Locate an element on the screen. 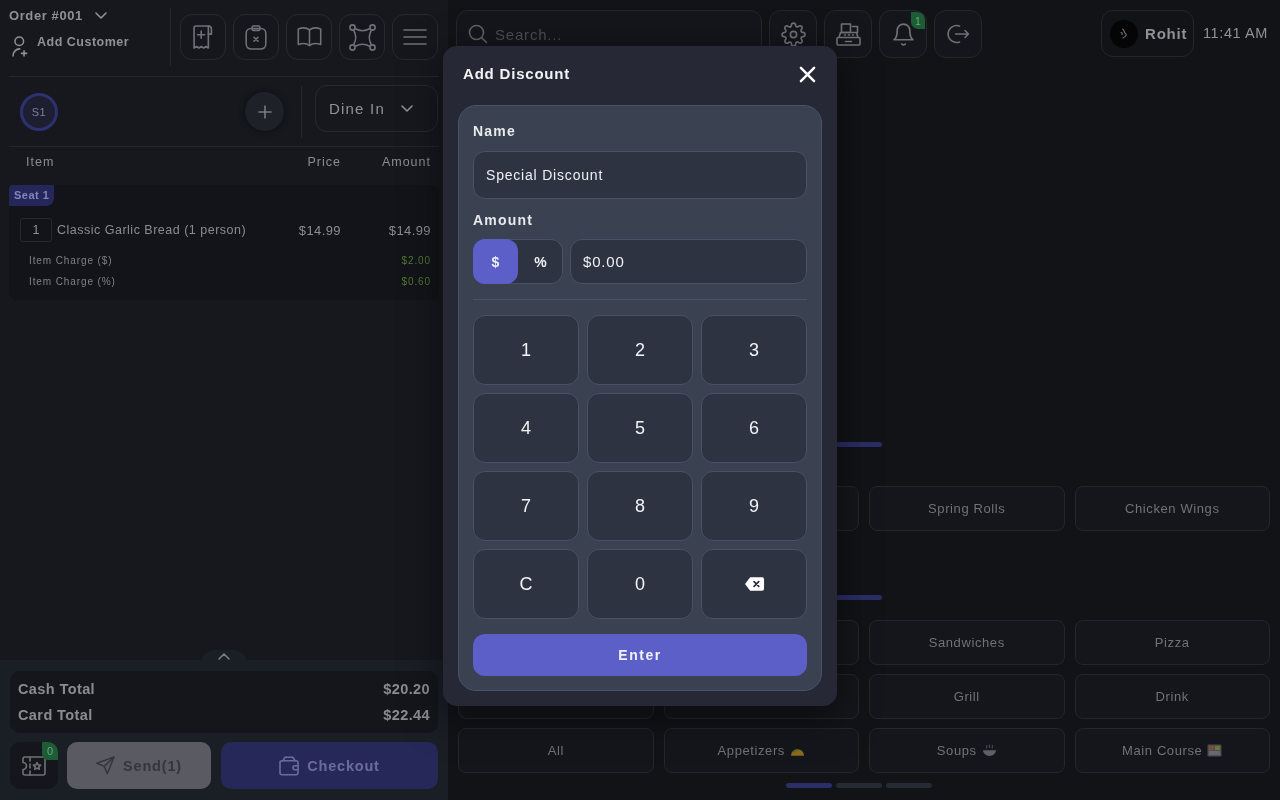 The height and width of the screenshot is (800, 1280). notifications-button: 1 is located at coordinates (903, 34).